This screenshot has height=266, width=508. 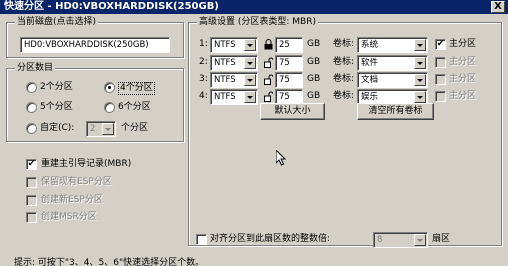 I want to click on volume-label-value: 软件, so click(x=370, y=63).